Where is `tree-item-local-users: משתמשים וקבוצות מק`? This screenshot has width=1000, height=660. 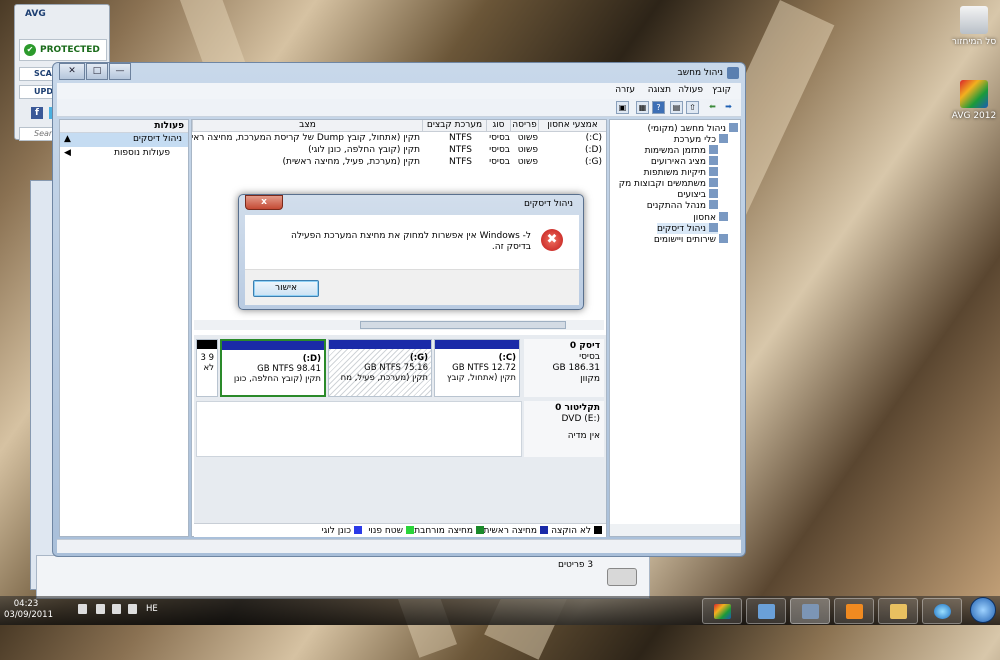 tree-item-local-users: משתמשים וקבוצות מק is located at coordinates (668, 183).